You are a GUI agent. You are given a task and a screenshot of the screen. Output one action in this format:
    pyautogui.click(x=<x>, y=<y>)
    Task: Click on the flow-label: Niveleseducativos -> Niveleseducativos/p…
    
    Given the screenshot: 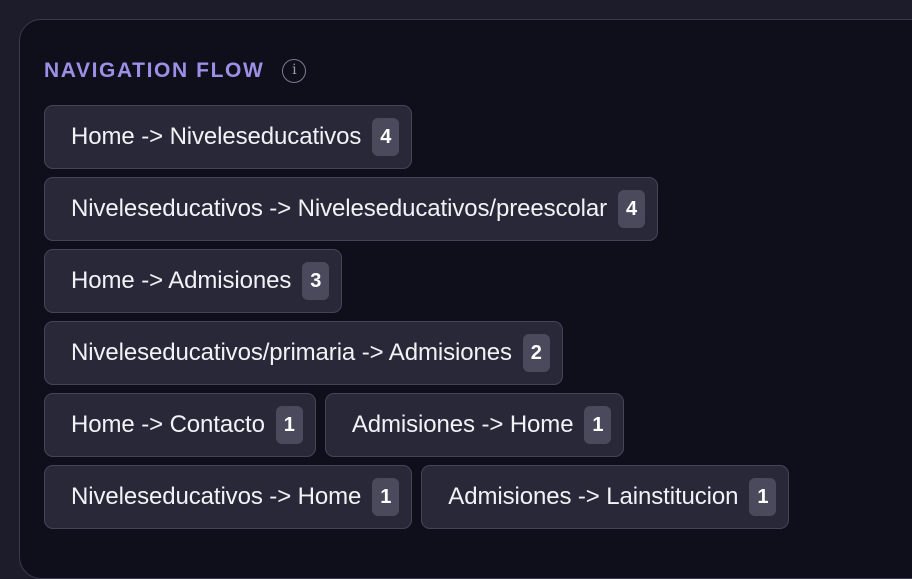 What is the action you would take?
    pyautogui.click(x=339, y=208)
    